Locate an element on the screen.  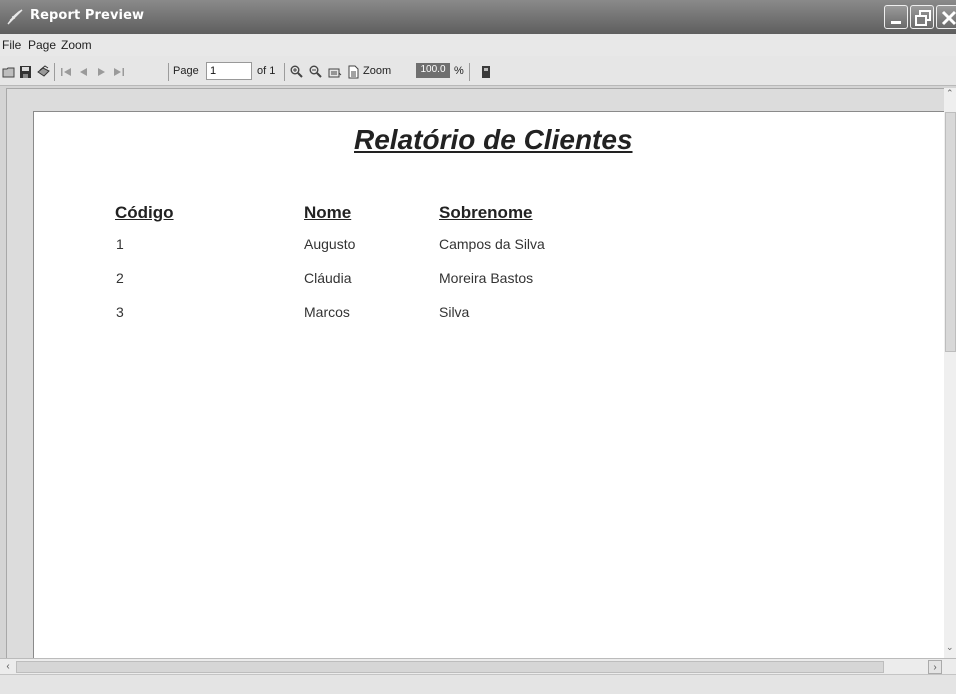
horizontal-scrollbar: ‹ › is located at coordinates (478, 666).